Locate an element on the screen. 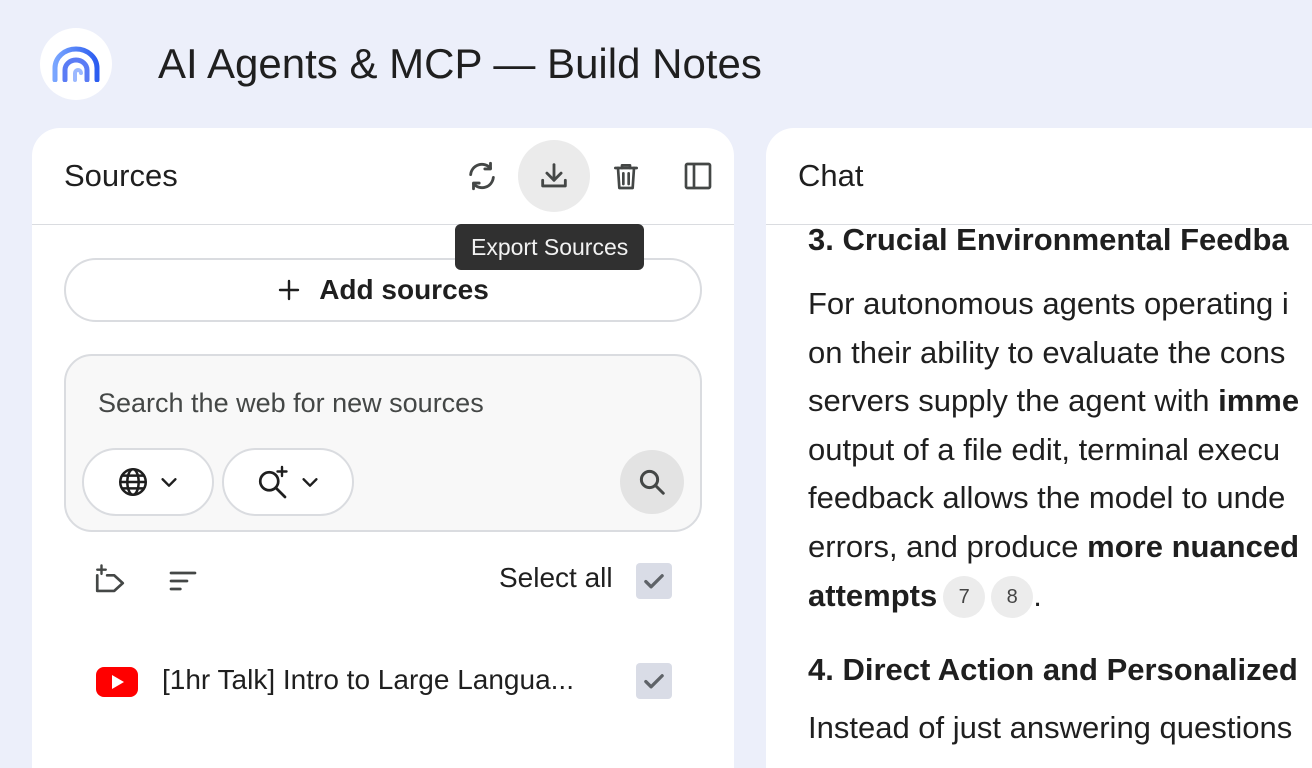 The width and height of the screenshot is (1312, 768). citation-chip: 7 is located at coordinates (964, 597).